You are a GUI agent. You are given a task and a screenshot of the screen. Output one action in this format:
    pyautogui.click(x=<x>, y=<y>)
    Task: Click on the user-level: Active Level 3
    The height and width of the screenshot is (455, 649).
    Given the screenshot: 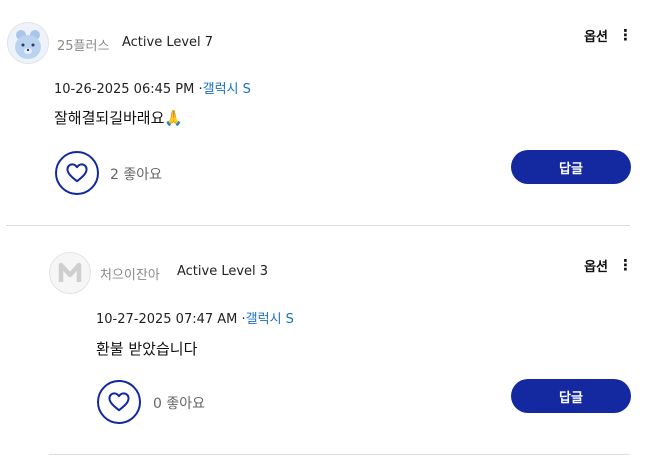 What is the action you would take?
    pyautogui.click(x=223, y=271)
    